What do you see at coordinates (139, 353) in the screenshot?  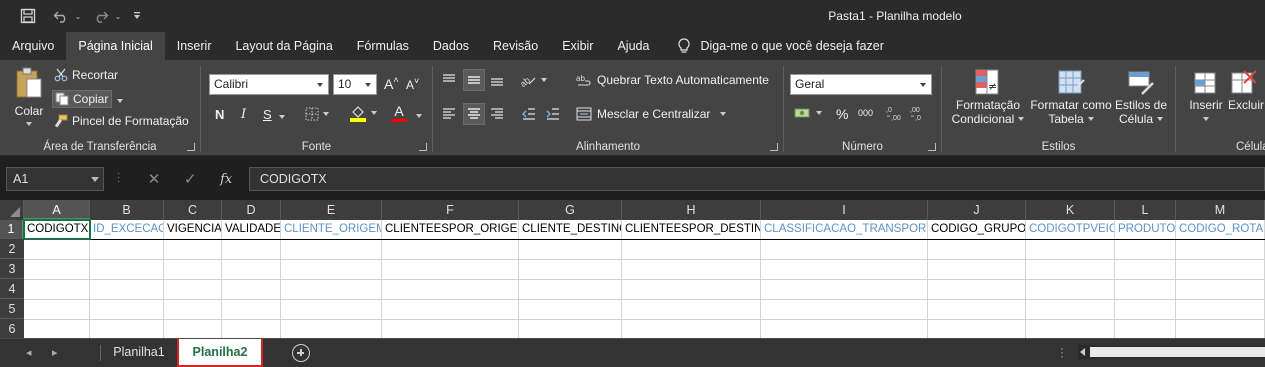 I see `sheet-tab-planilha1: Planilha1` at bounding box center [139, 353].